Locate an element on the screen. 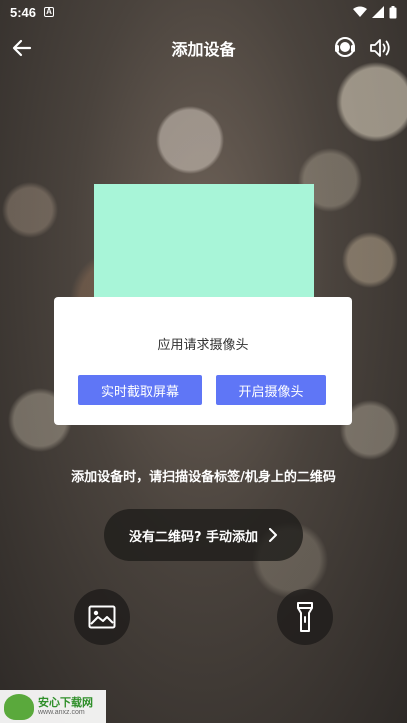 This screenshot has height=723, width=407. status-time: 5:46 is located at coordinates (23, 12).